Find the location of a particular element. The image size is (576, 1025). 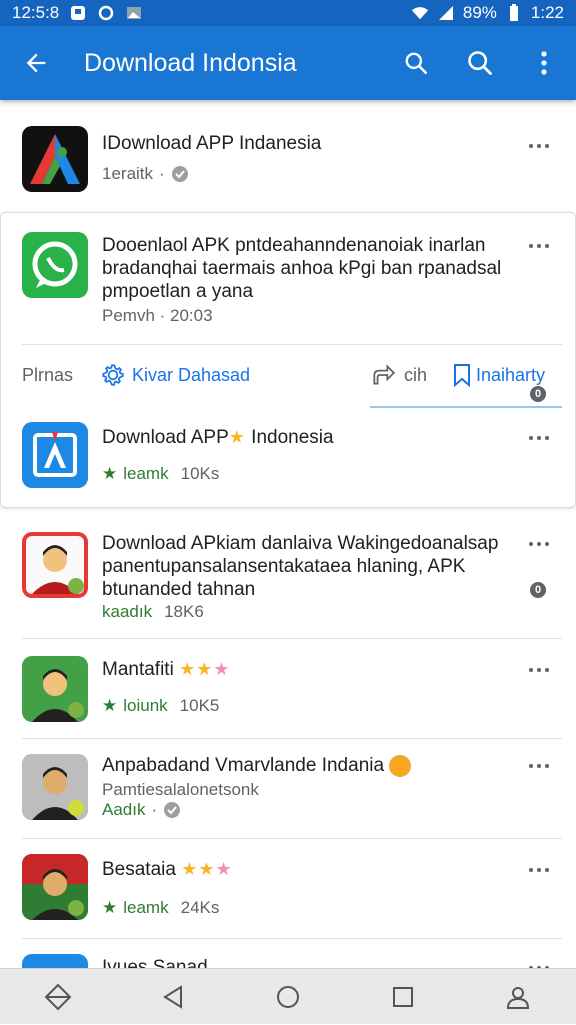

list-item: Mantafiti ★★★ ★ loiunk 10K5 is located at coordinates (288, 688).